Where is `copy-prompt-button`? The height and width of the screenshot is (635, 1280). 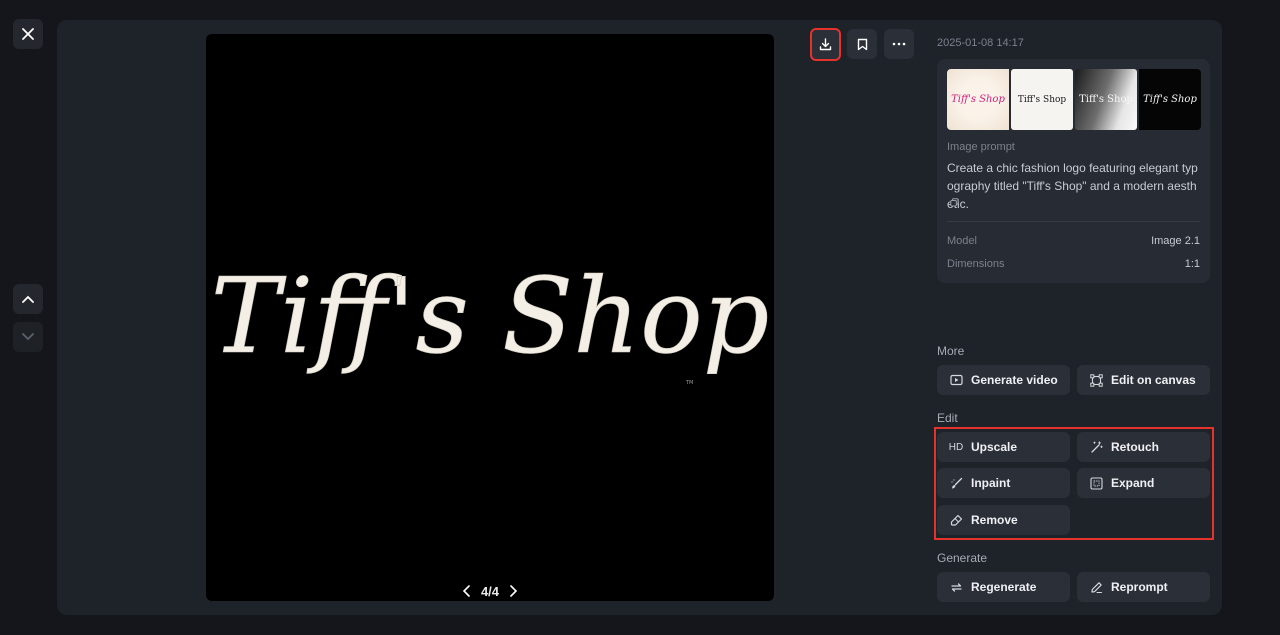
copy-prompt-button is located at coordinates (954, 202).